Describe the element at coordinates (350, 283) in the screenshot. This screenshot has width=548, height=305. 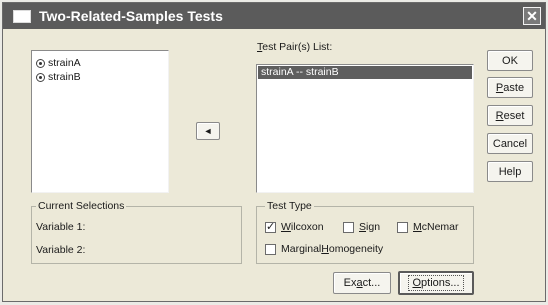
I see `exact-prefix: Ex` at that location.